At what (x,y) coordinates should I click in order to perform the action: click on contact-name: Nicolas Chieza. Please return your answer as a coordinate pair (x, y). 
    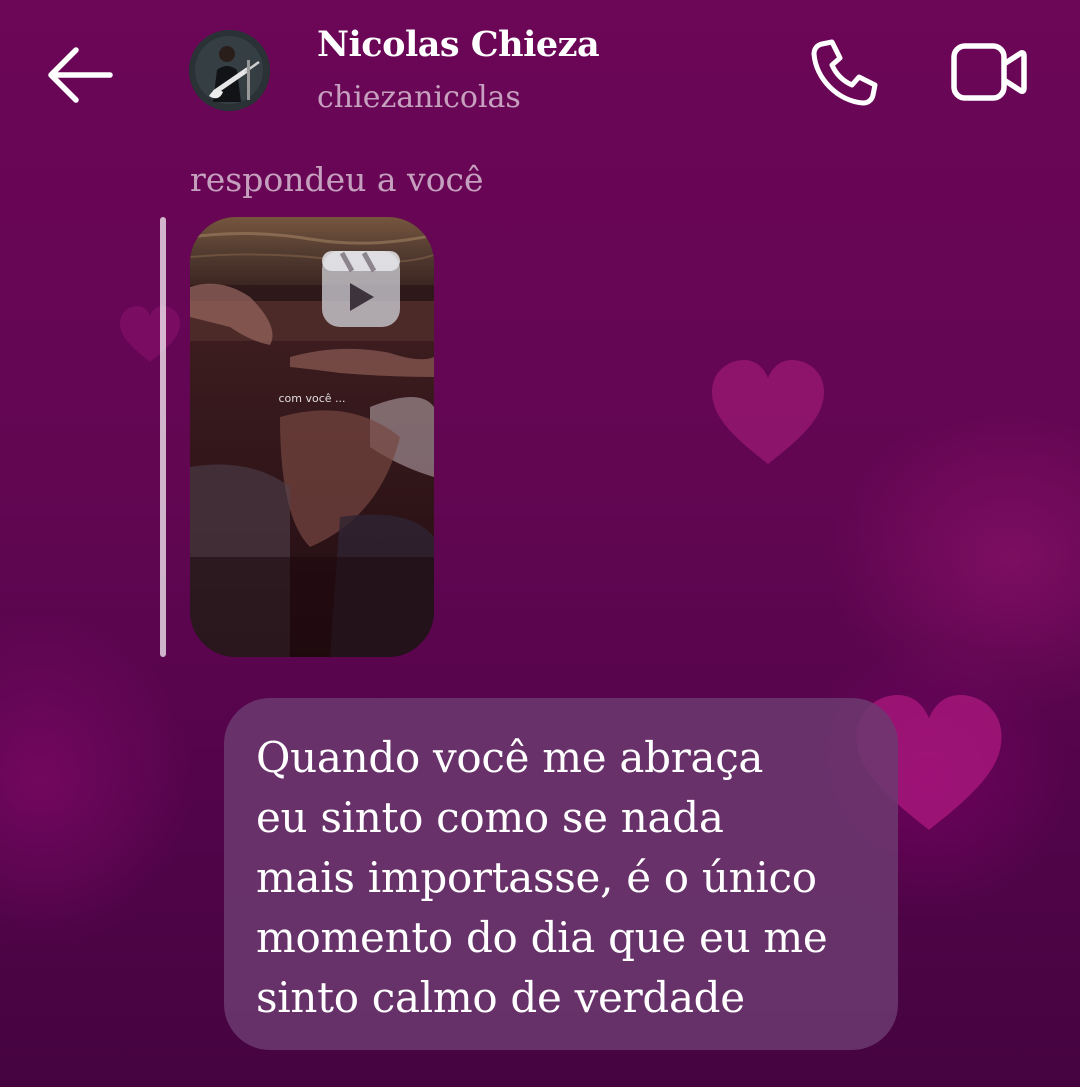
    Looking at the image, I should click on (458, 44).